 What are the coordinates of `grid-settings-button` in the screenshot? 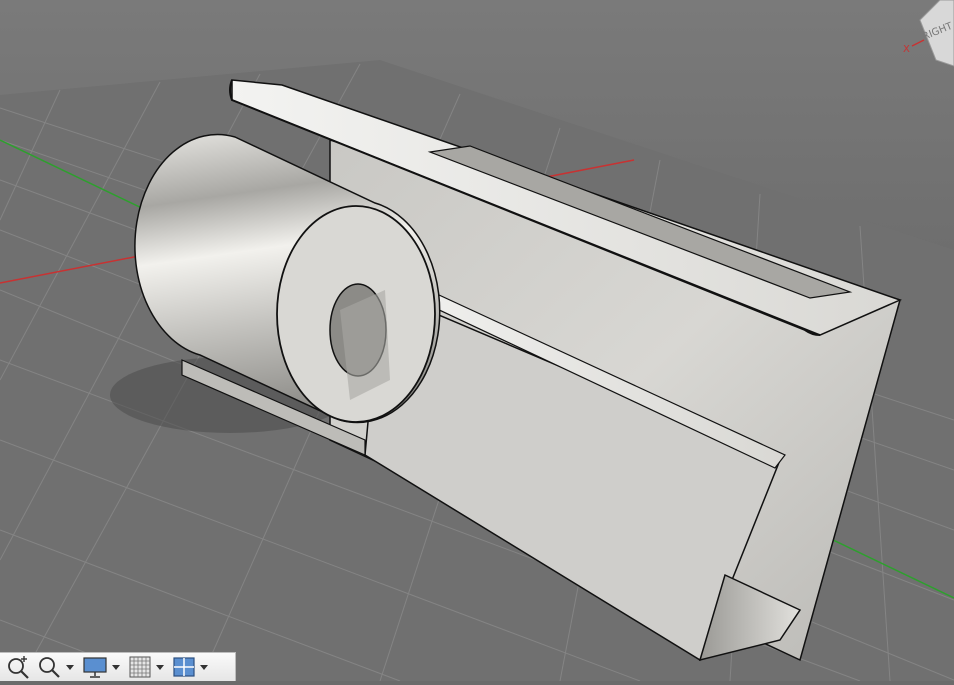 It's located at (148, 667).